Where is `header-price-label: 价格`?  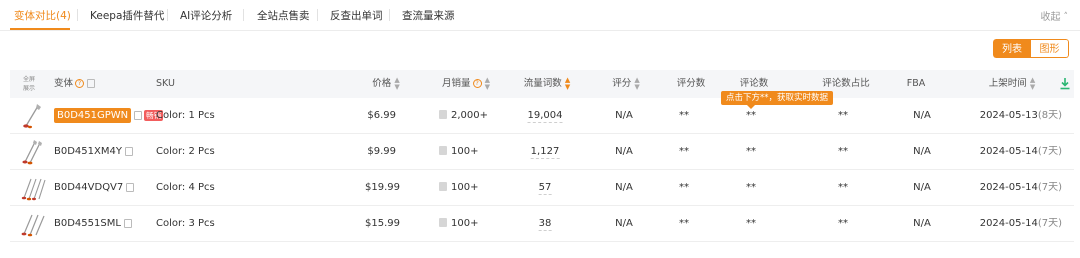 header-price-label: 价格 is located at coordinates (382, 83).